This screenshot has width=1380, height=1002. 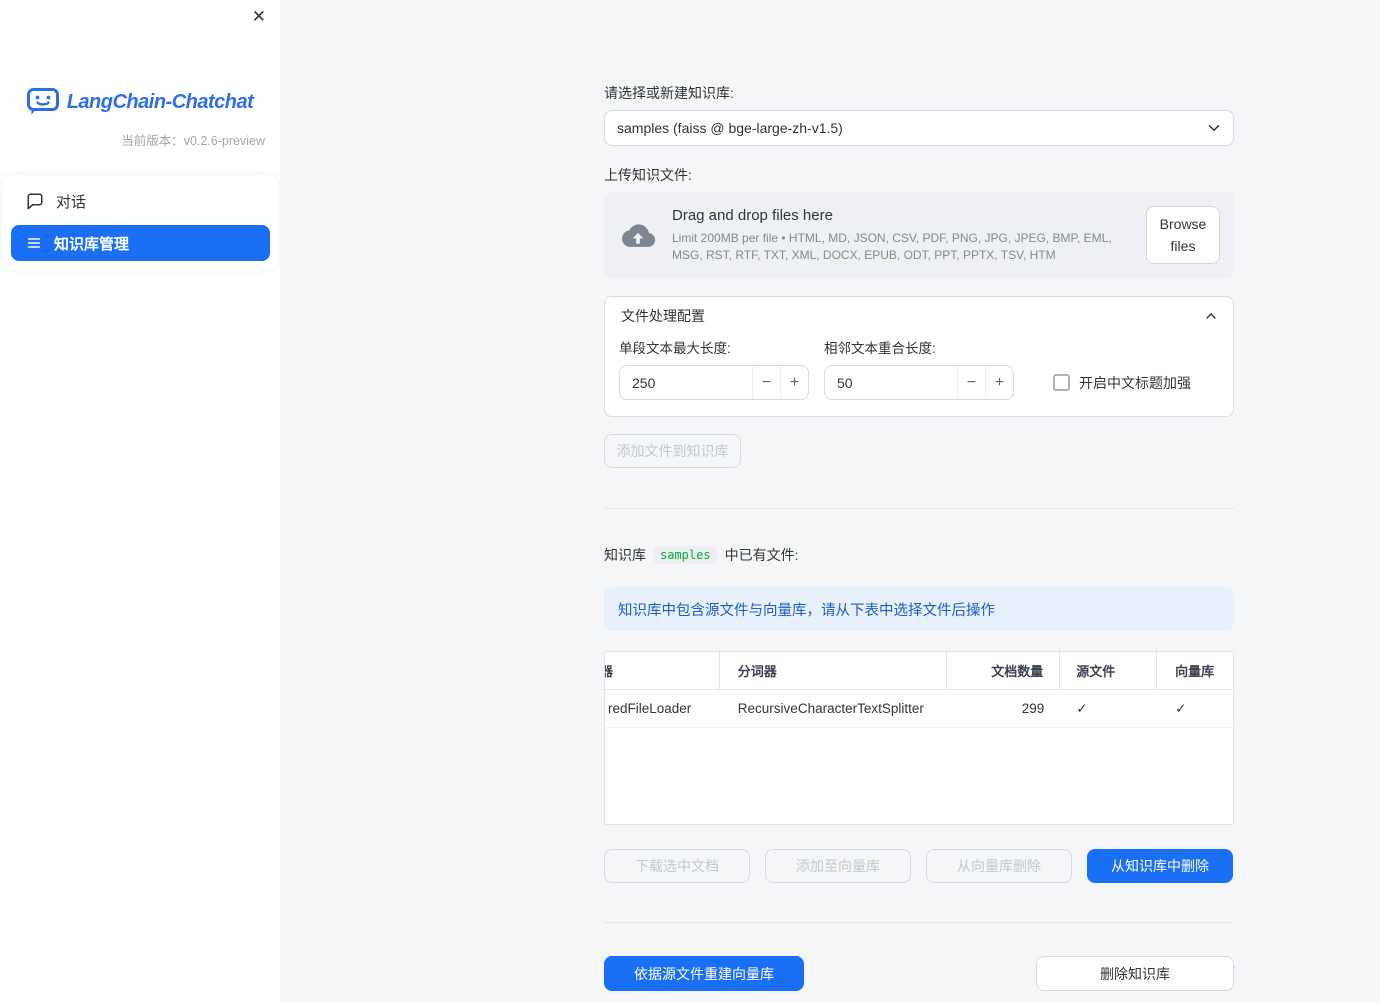 I want to click on cell-loader: redFileLoader, so click(x=650, y=708).